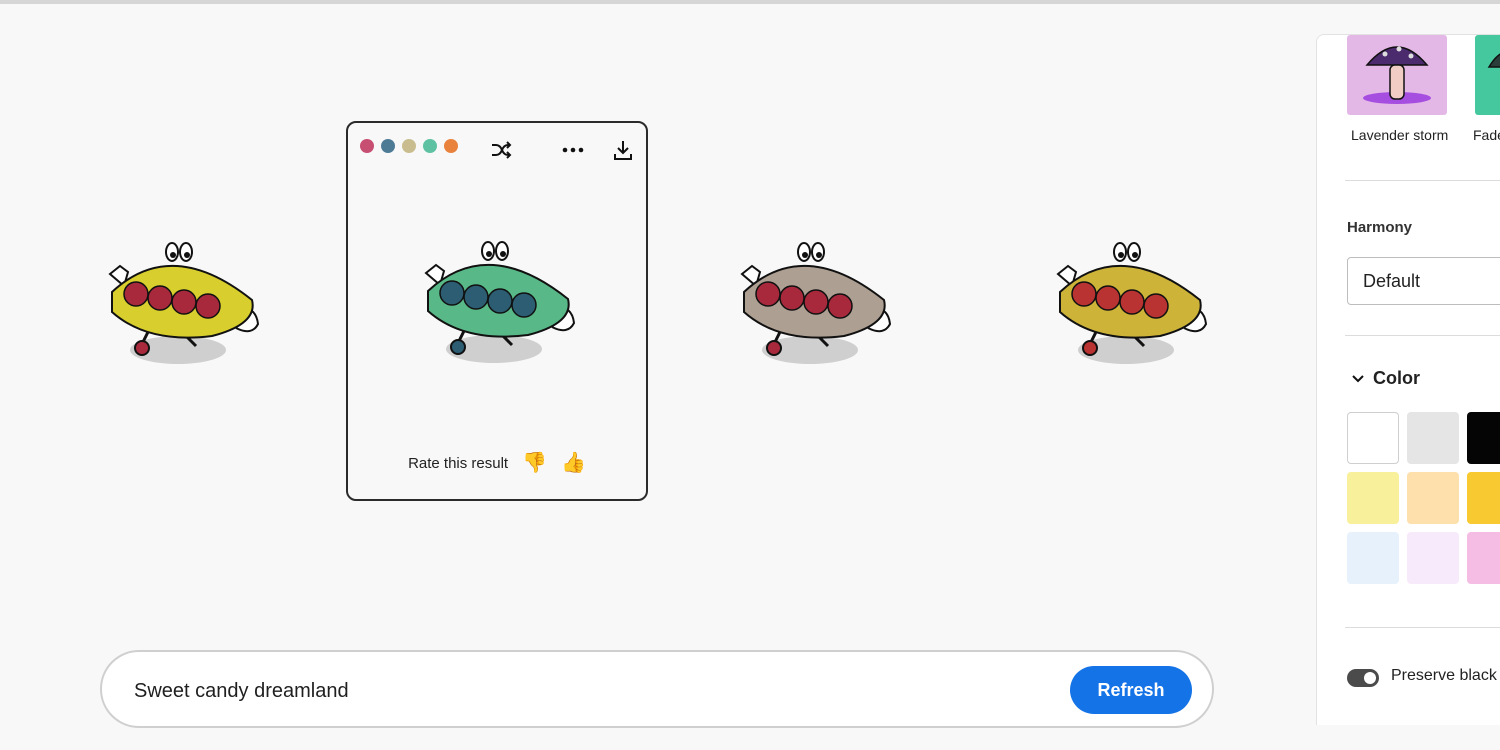 The image size is (1500, 750). I want to click on prompt-bar: Refresh, so click(657, 689).